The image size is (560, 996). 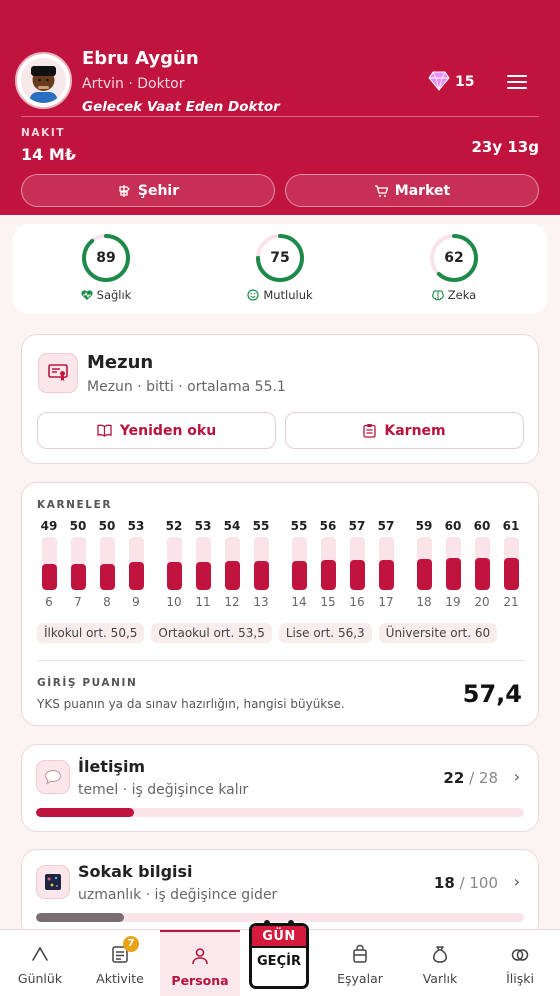 I want to click on stats-panel: 89 Sağlık 75 Mutluluk 62 Zeka, so click(x=280, y=269).